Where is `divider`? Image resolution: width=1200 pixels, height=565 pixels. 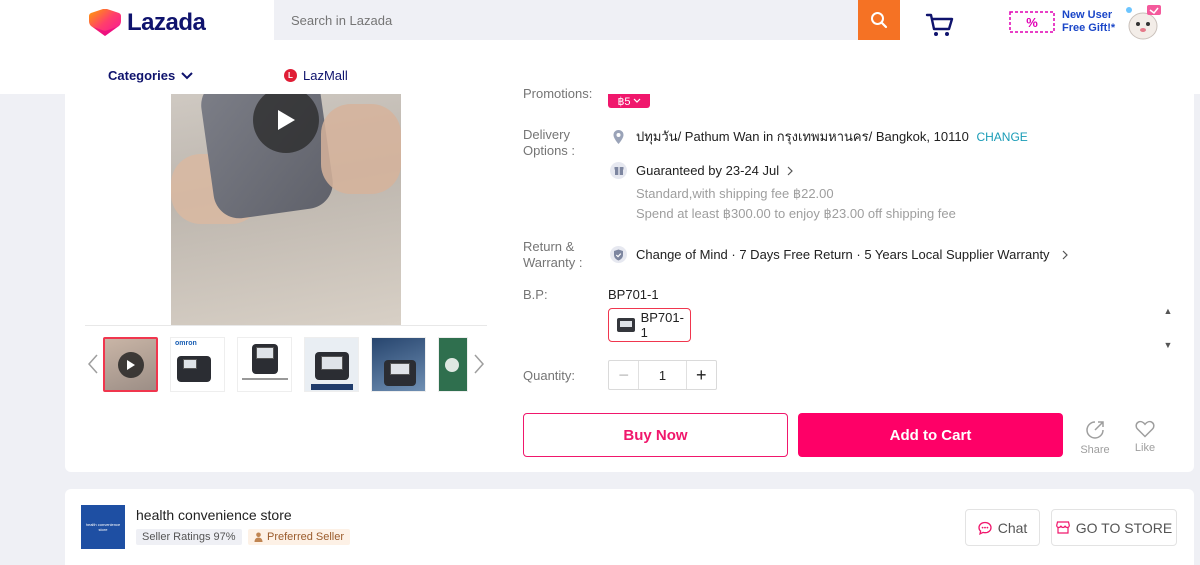 divider is located at coordinates (286, 325).